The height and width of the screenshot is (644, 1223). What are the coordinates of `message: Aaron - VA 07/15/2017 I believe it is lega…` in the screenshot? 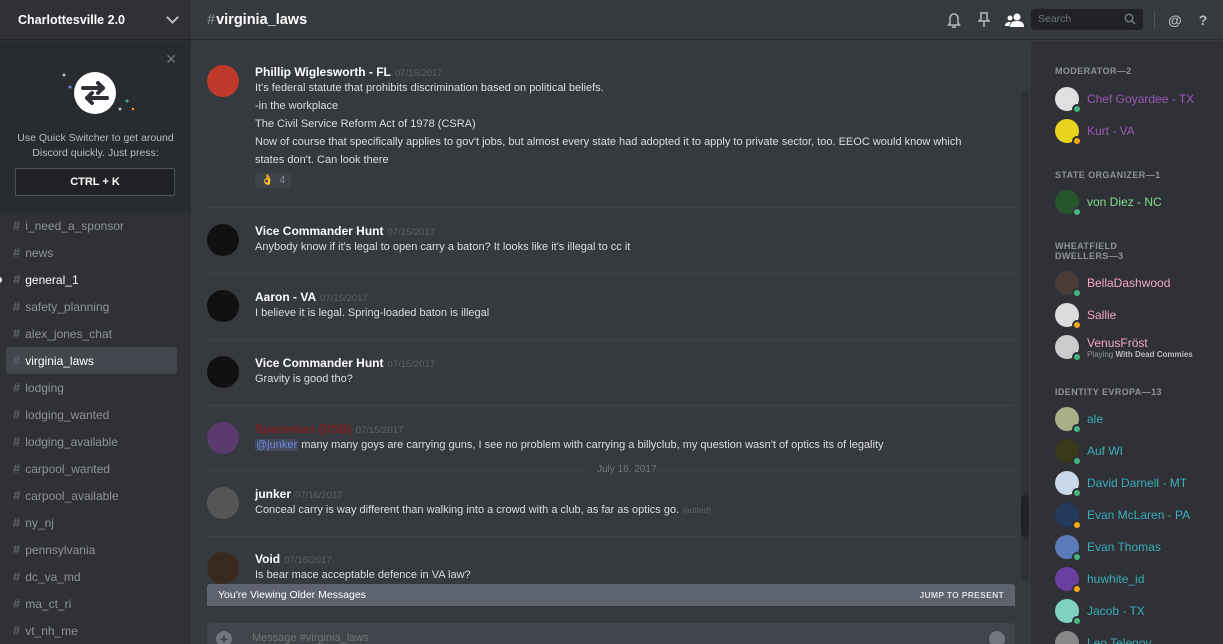 It's located at (611, 306).